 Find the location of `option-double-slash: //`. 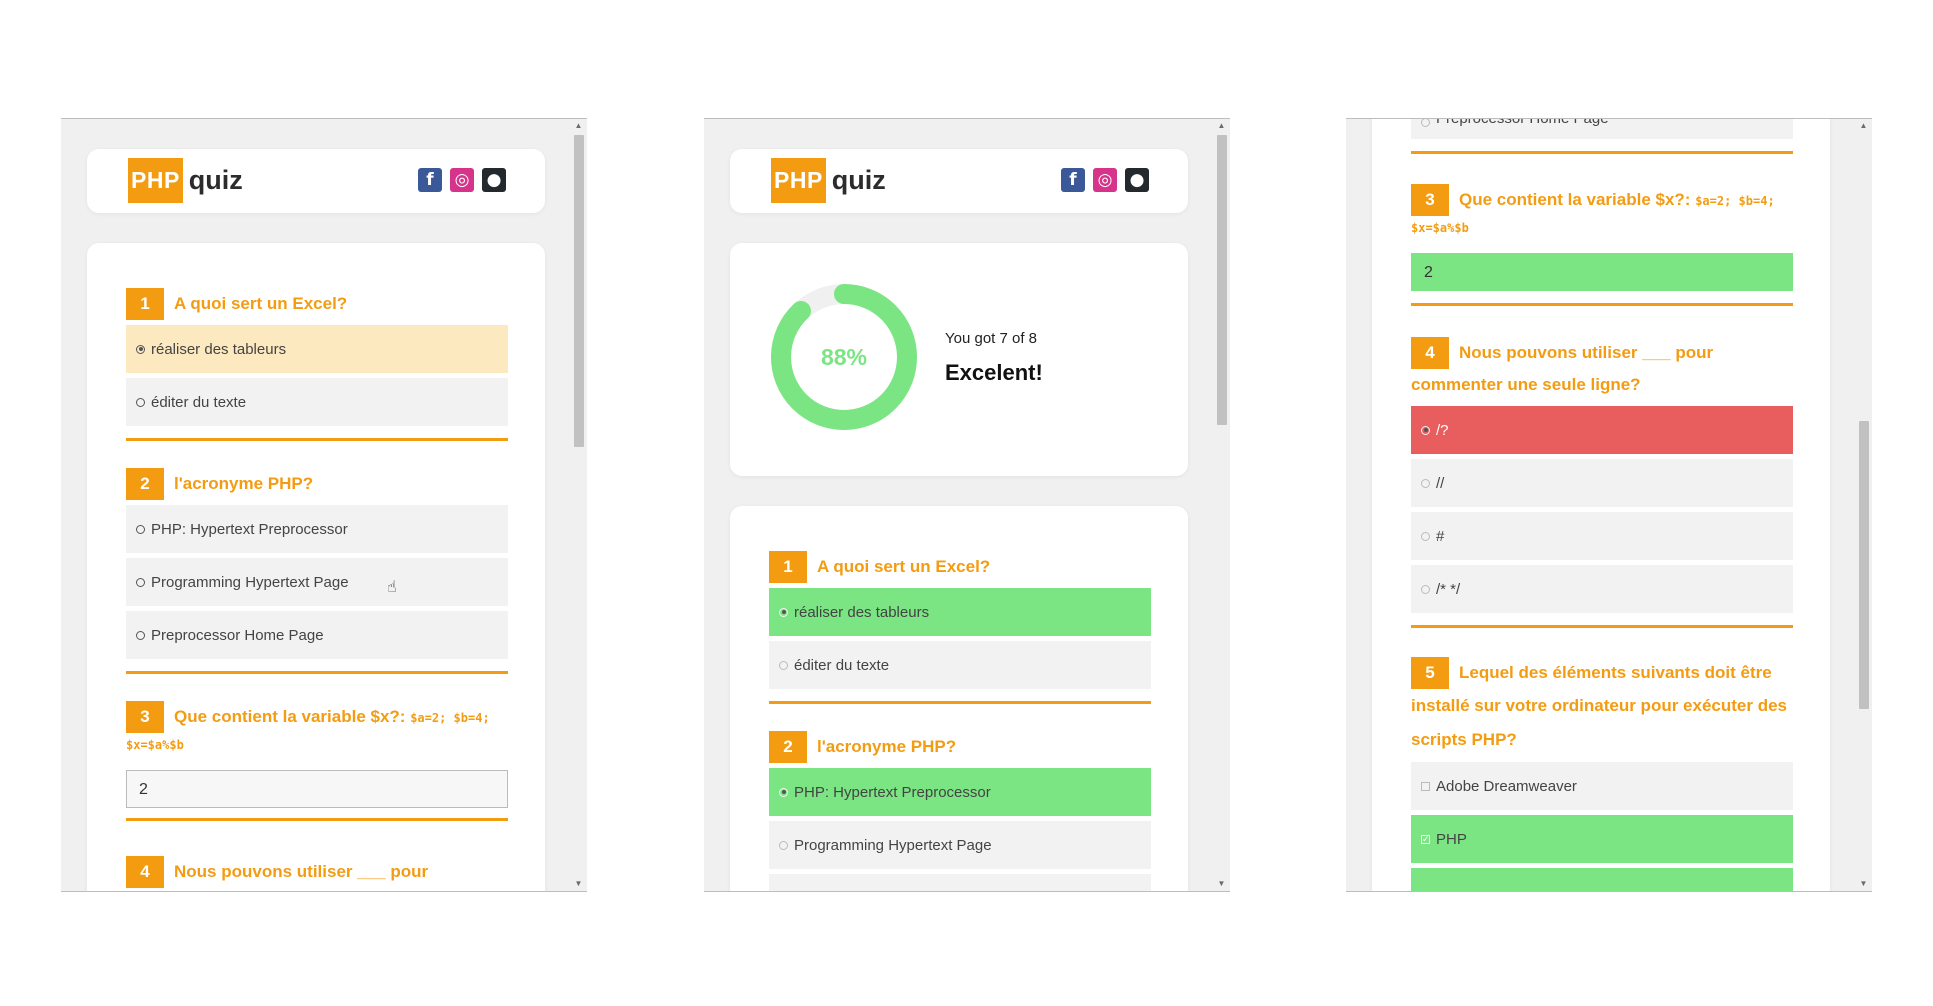

option-double-slash: // is located at coordinates (1602, 483).